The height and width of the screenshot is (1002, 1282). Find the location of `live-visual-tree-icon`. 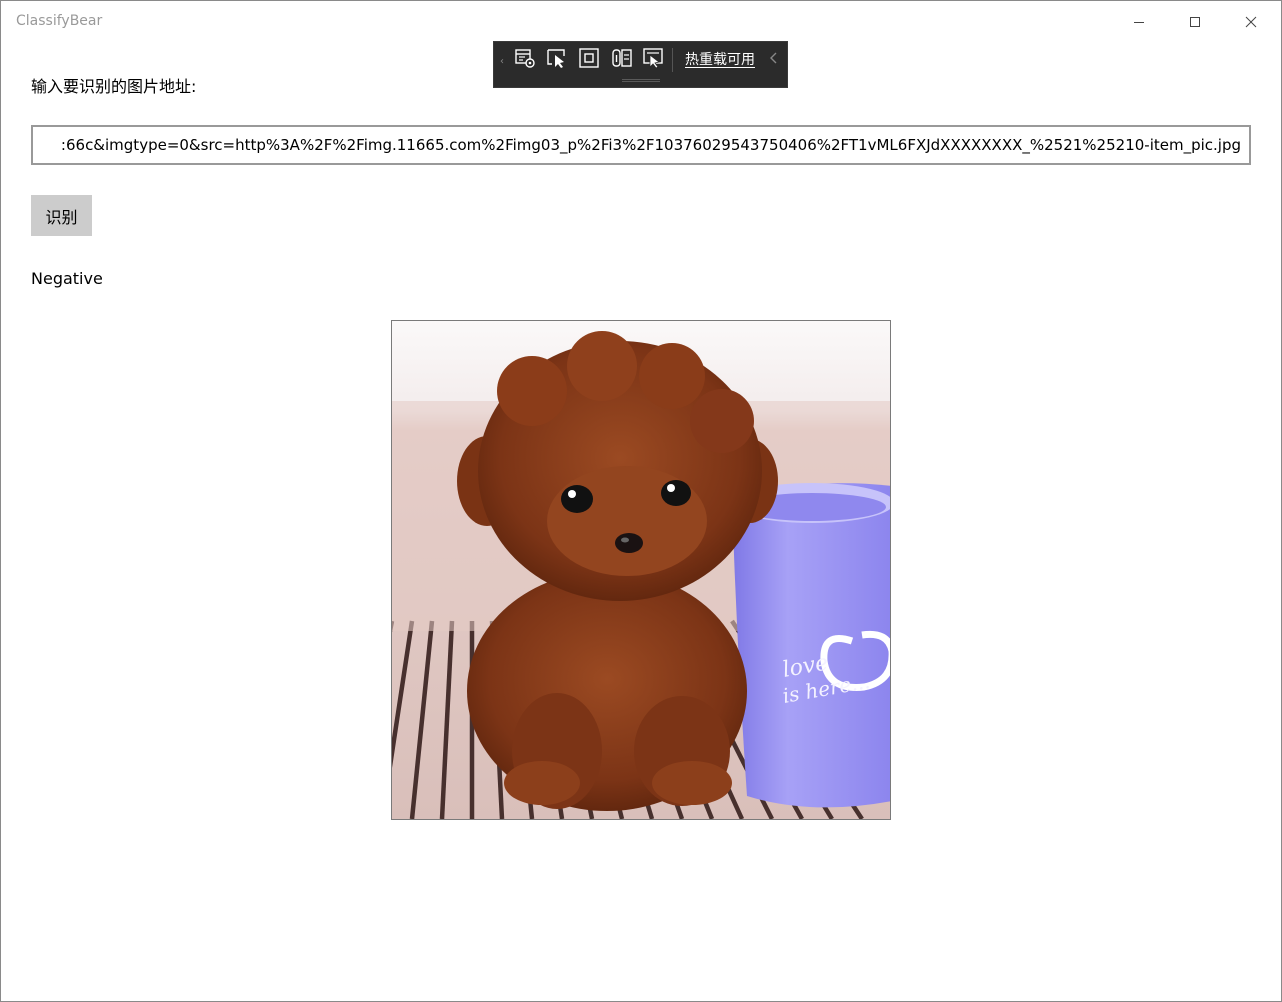

live-visual-tree-icon is located at coordinates (525, 60).